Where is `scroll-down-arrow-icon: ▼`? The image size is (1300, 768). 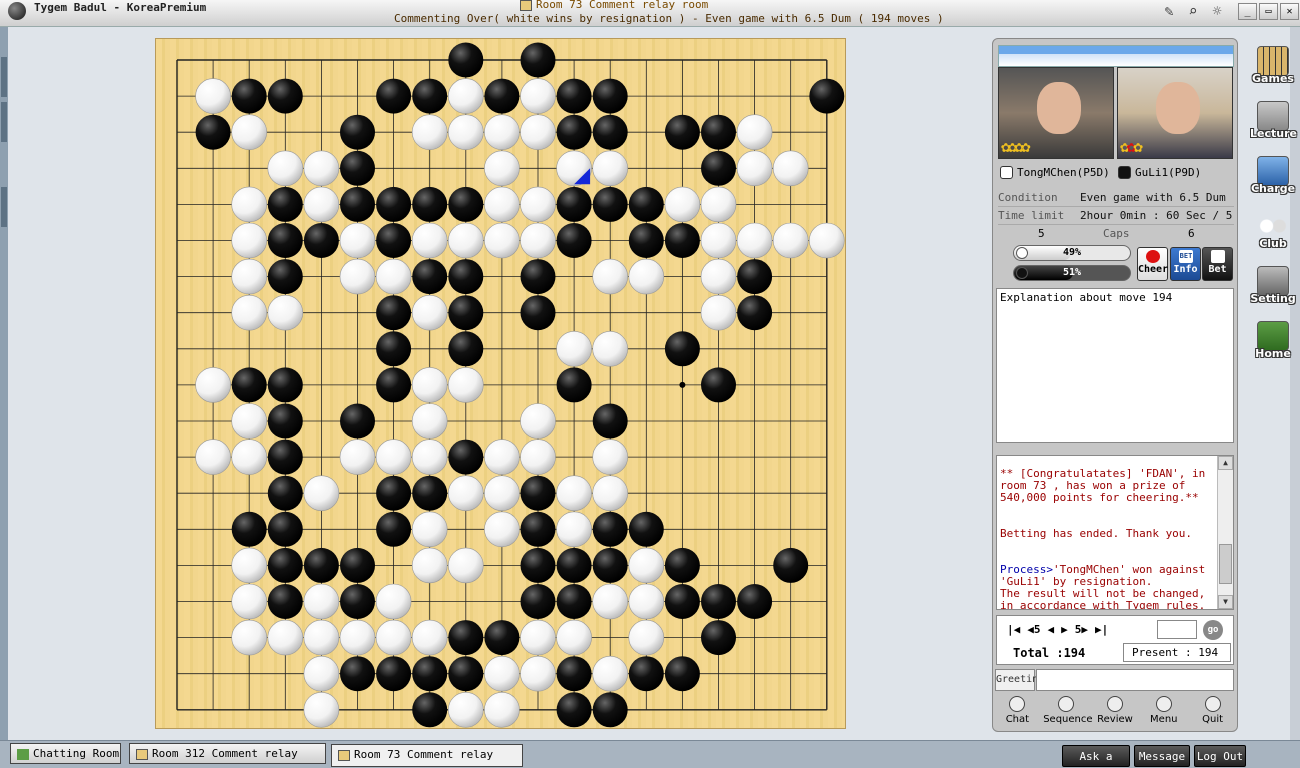
scroll-down-arrow-icon: ▼ is located at coordinates (1225, 602).